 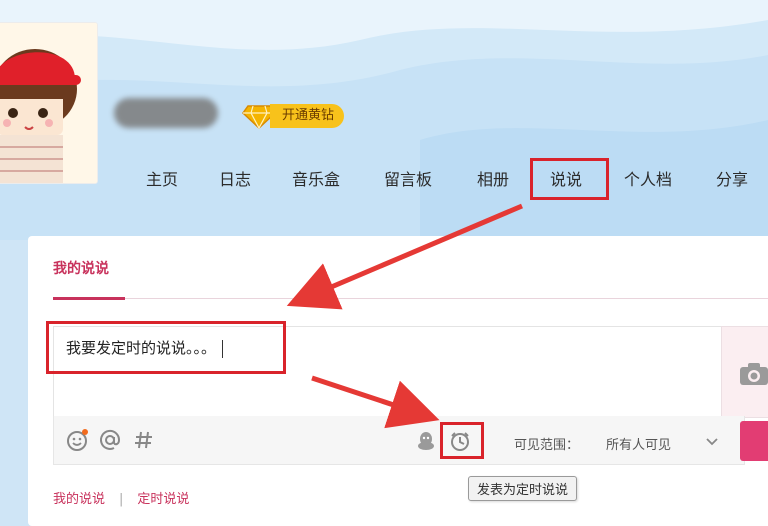 I want to click on hashtag-icon, so click(x=144, y=440).